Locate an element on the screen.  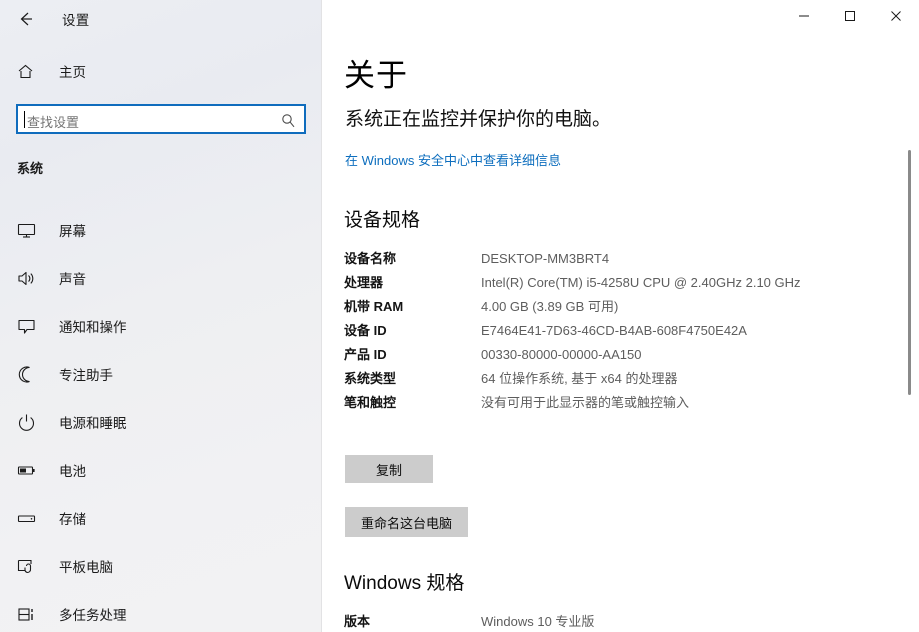
sidebar-item-focus-assist: 专注助手 is located at coordinates (160, 374).